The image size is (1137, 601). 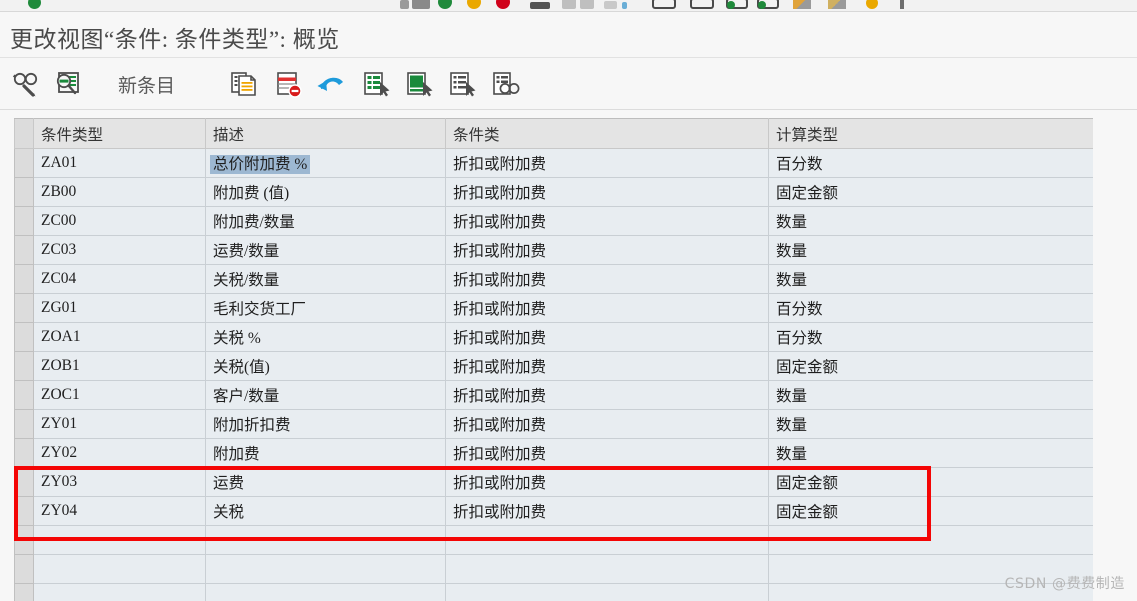 I want to click on table-cell: ZY01, so click(x=119, y=424).